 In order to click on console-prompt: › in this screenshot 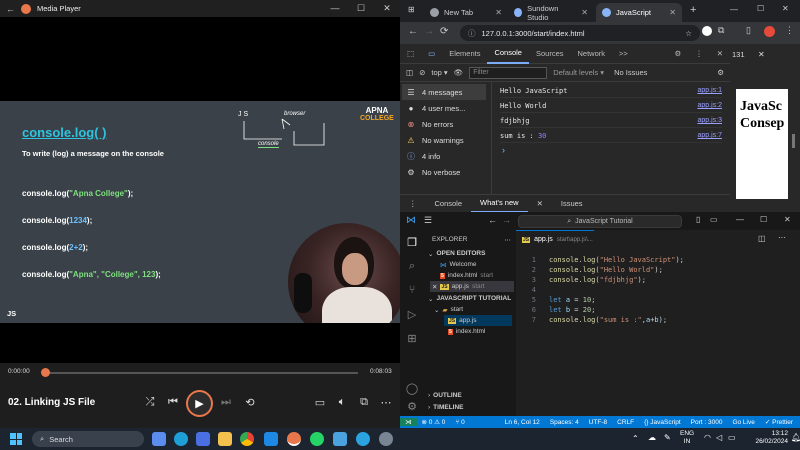, I will do `click(503, 150)`.